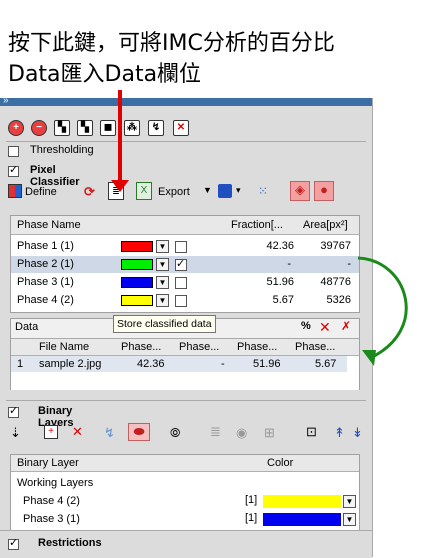  Describe the element at coordinates (51, 501) in the screenshot. I see `binary-layer-name: Phase 4 (2)` at that location.